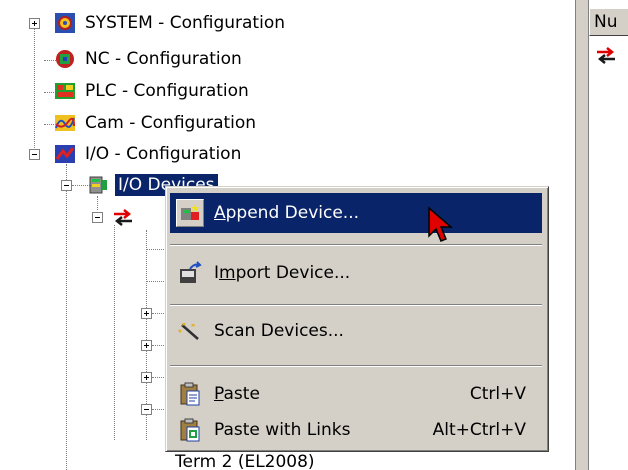 The width and height of the screenshot is (628, 470). What do you see at coordinates (146, 409) in the screenshot?
I see `collapse-child-4-button` at bounding box center [146, 409].